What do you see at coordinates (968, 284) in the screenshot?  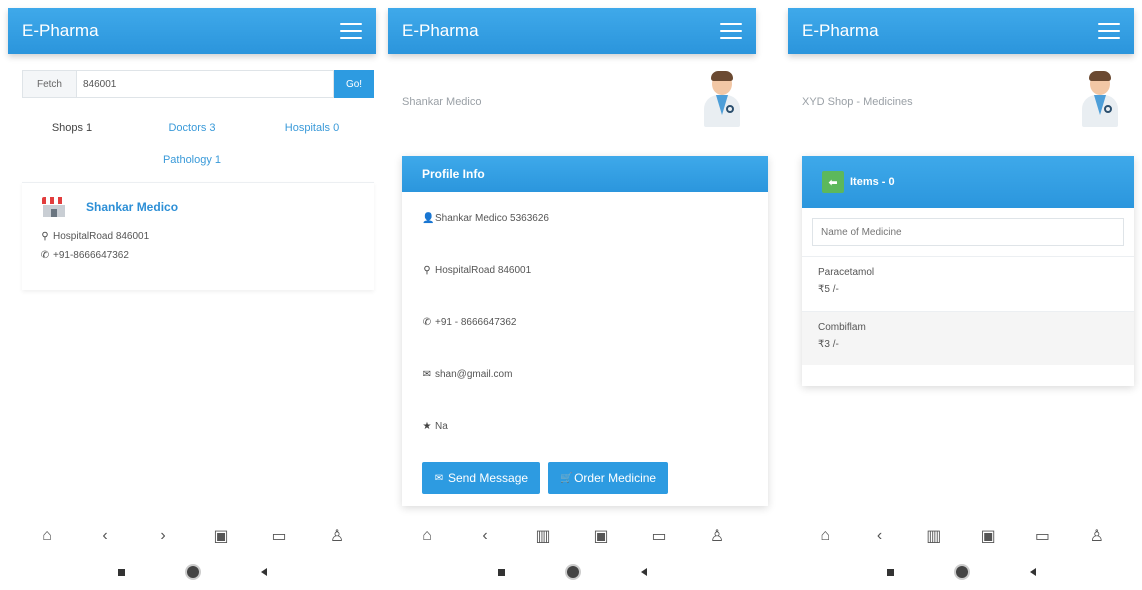 I see `list-item: Paracetamol ₹5 /-` at bounding box center [968, 284].